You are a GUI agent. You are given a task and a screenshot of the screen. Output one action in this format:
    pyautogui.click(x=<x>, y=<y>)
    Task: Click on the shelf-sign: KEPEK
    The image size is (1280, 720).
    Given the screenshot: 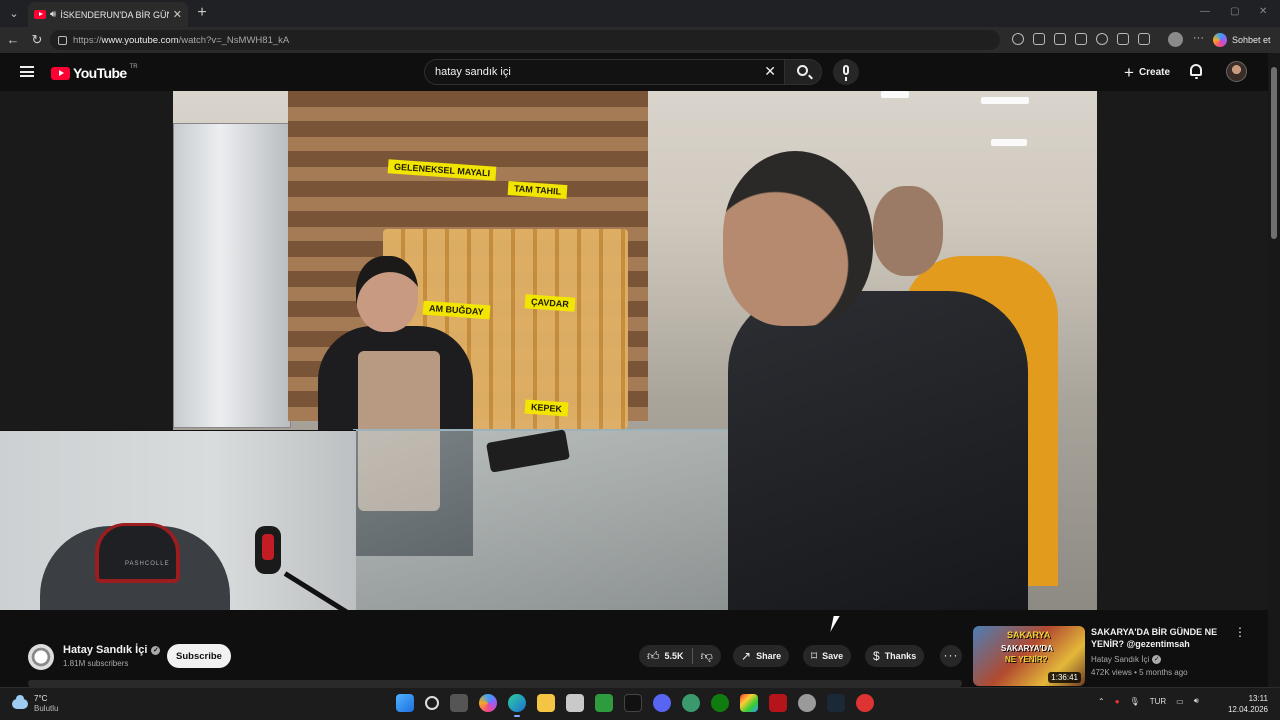 What is the action you would take?
    pyautogui.click(x=546, y=408)
    